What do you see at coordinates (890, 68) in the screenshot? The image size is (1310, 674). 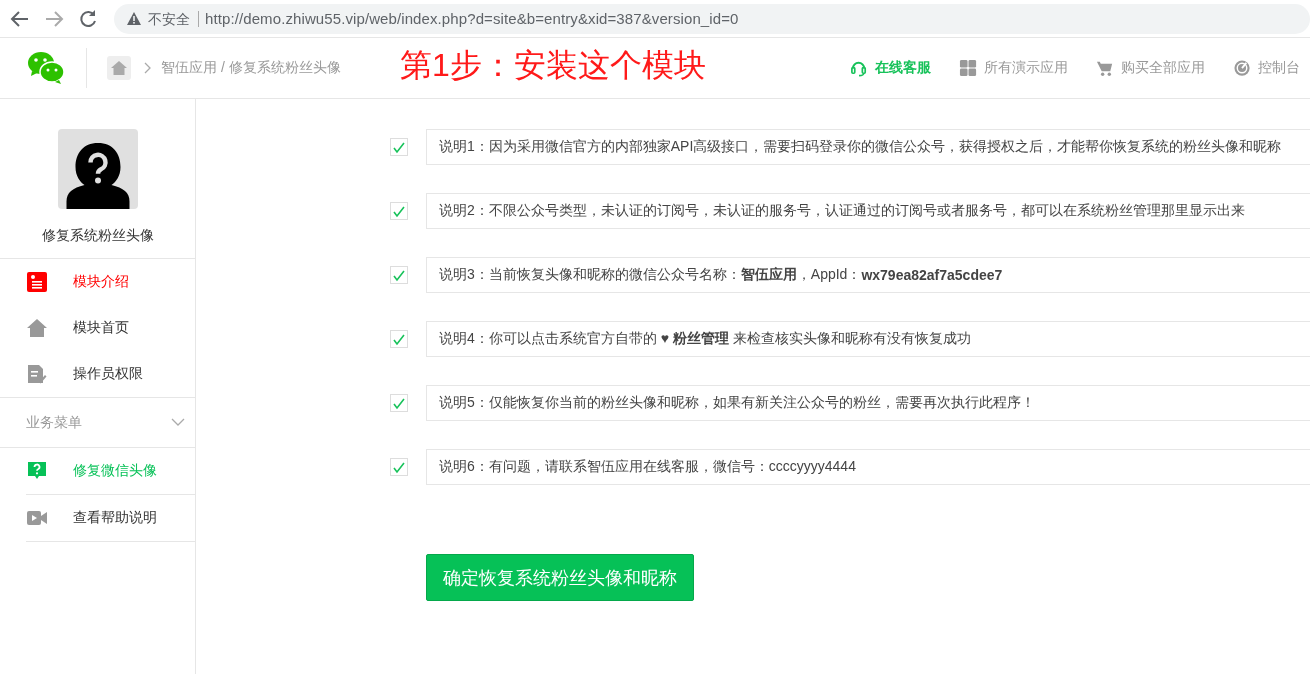 I see `nav-link: 在线客服` at bounding box center [890, 68].